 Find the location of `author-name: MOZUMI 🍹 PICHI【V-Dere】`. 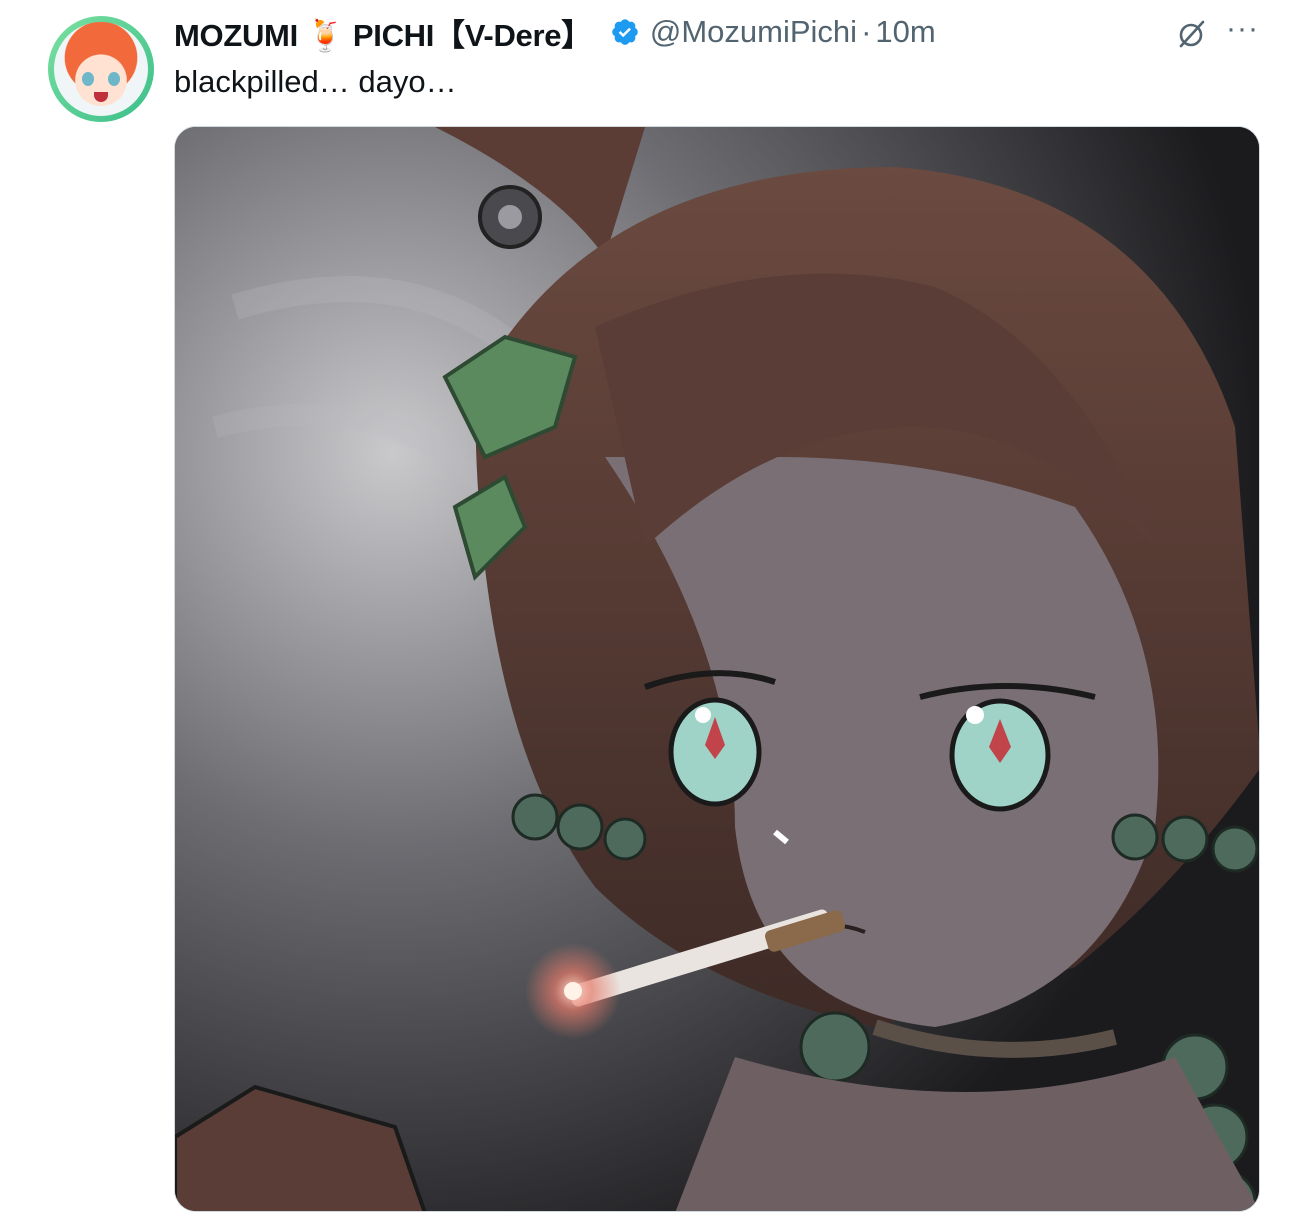

author-name: MOZUMI 🍹 PICHI【V-Dere】 is located at coordinates (383, 32).